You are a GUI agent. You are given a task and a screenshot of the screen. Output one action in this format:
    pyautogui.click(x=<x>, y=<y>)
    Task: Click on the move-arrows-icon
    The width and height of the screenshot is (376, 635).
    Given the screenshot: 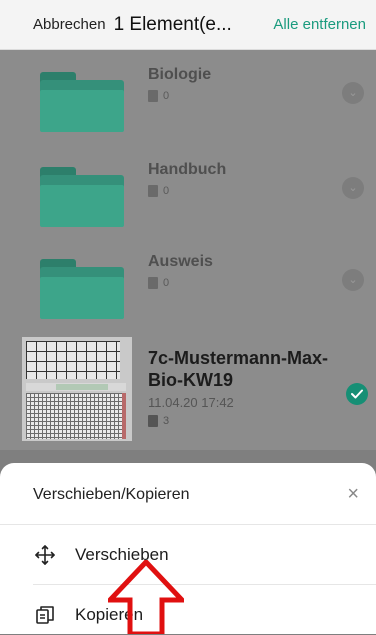 What is the action you would take?
    pyautogui.click(x=45, y=555)
    